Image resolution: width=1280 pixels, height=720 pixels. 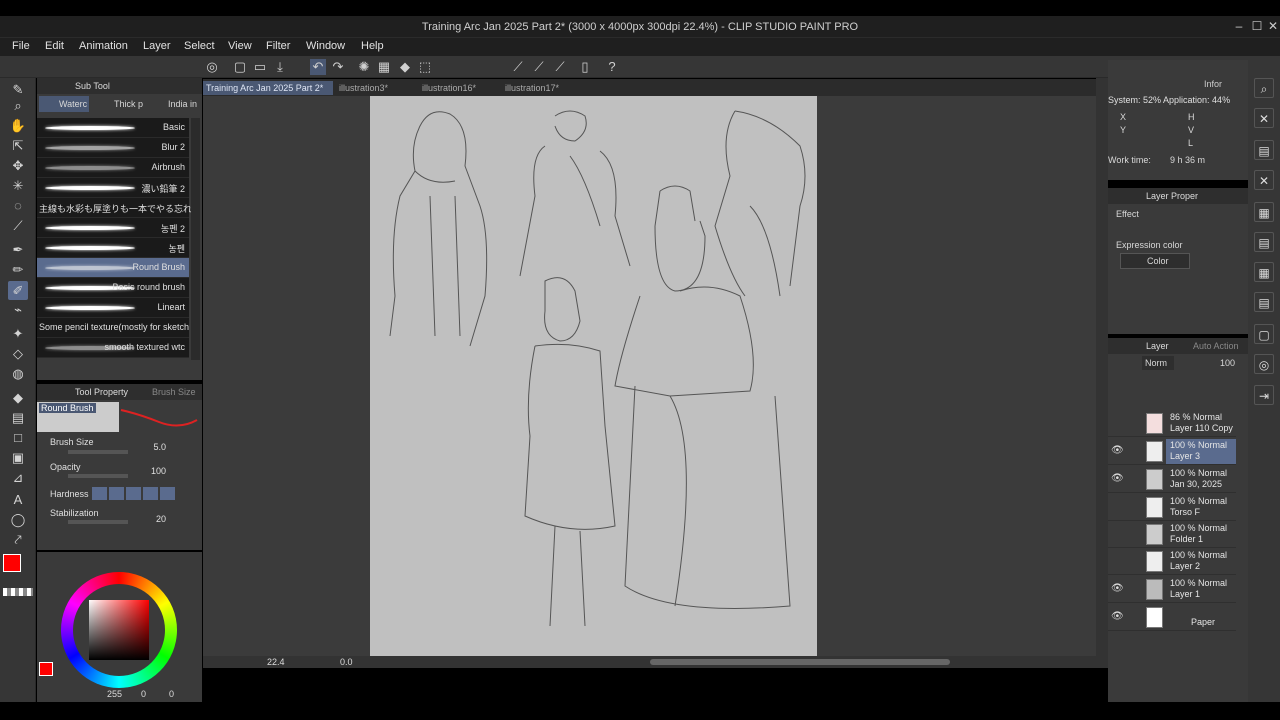 What do you see at coordinates (425, 67) in the screenshot?
I see `transform-icon: ⬚` at bounding box center [425, 67].